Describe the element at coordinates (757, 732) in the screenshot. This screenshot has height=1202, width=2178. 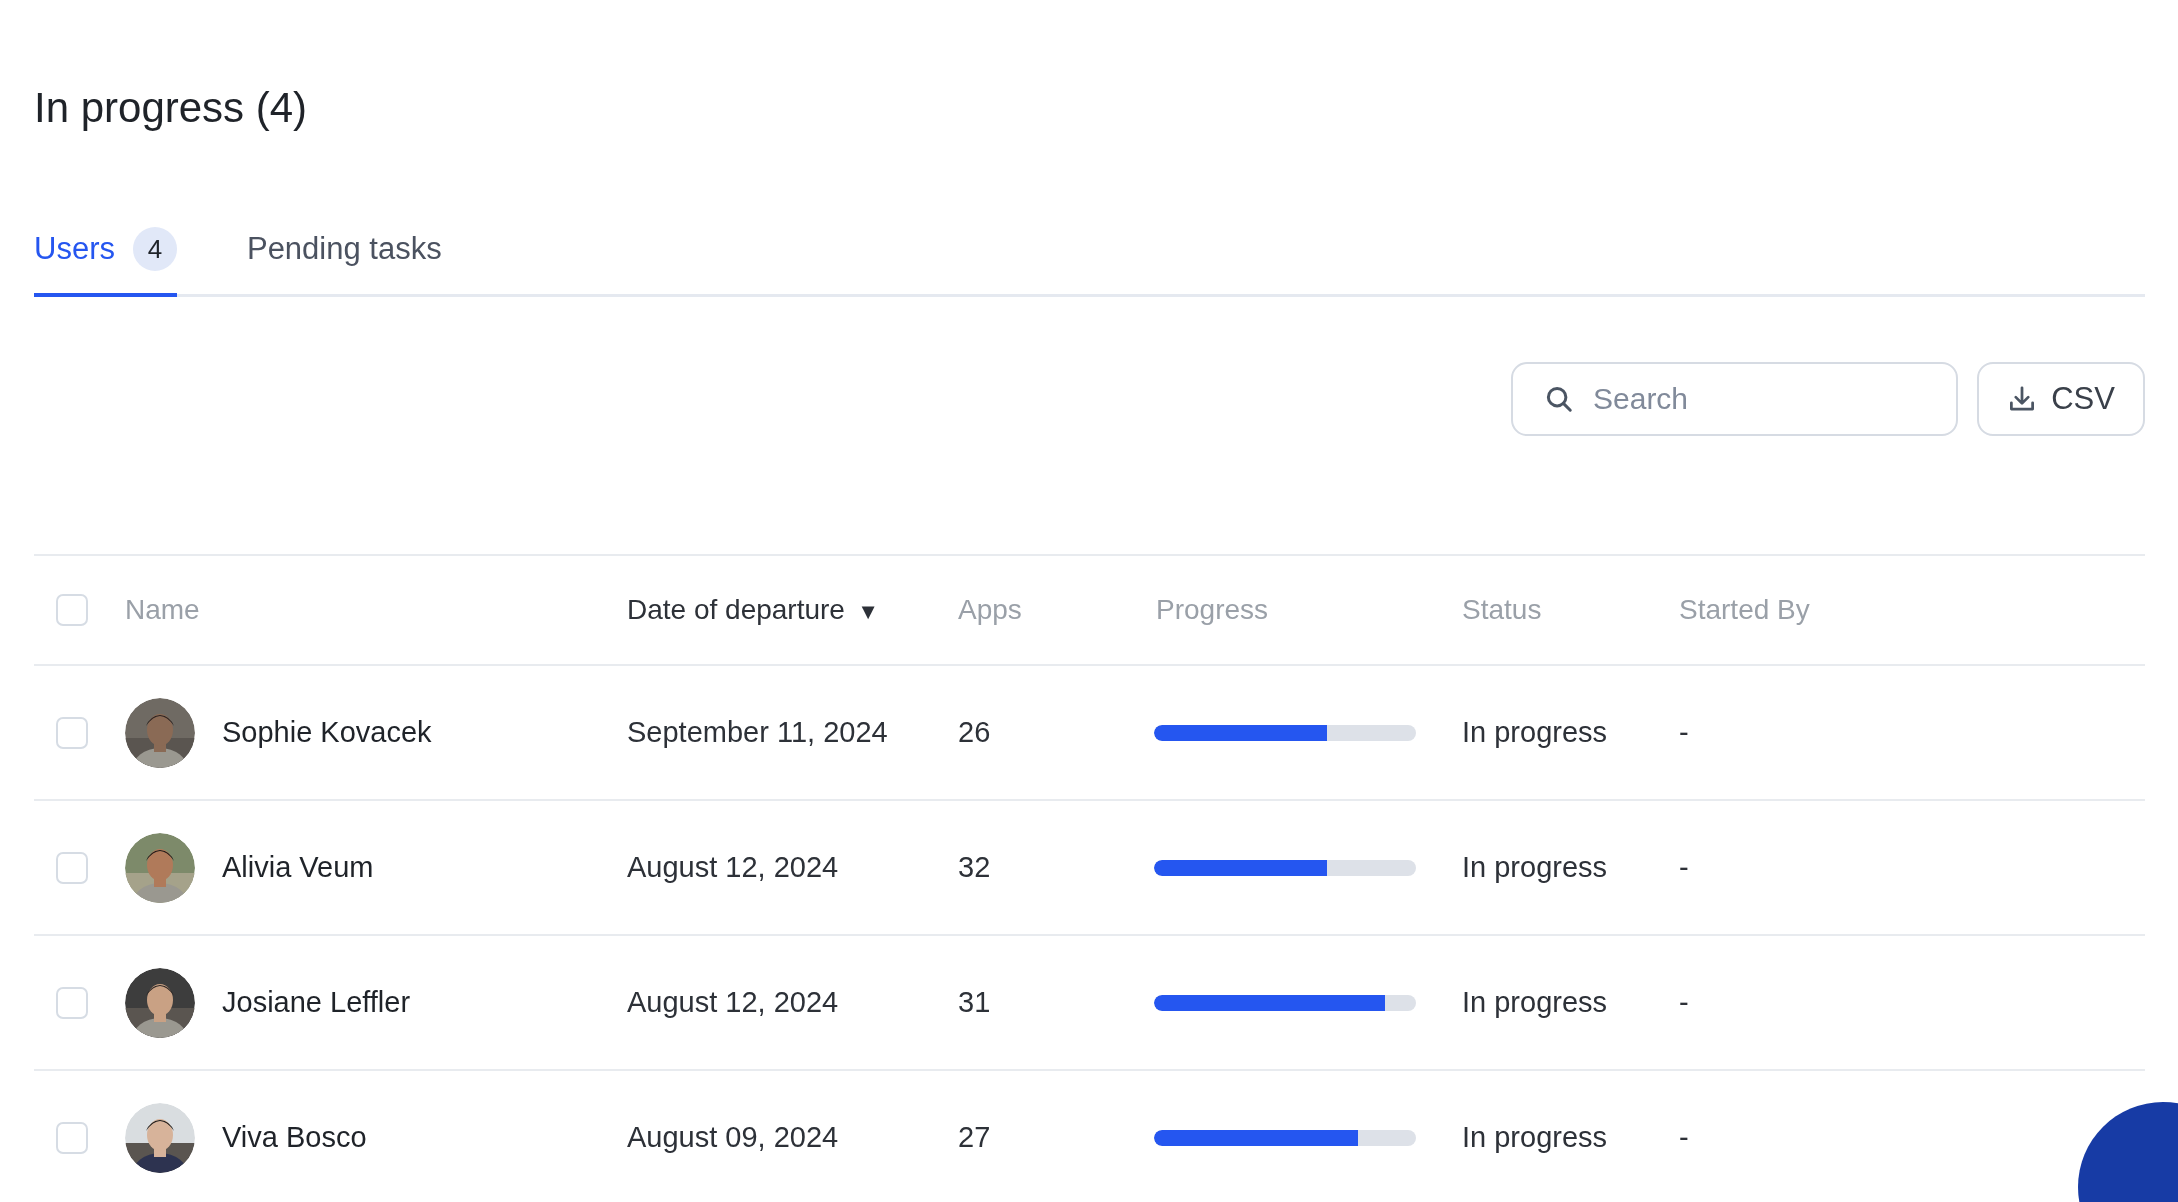
I see `table-cell: September 11, 2024` at that location.